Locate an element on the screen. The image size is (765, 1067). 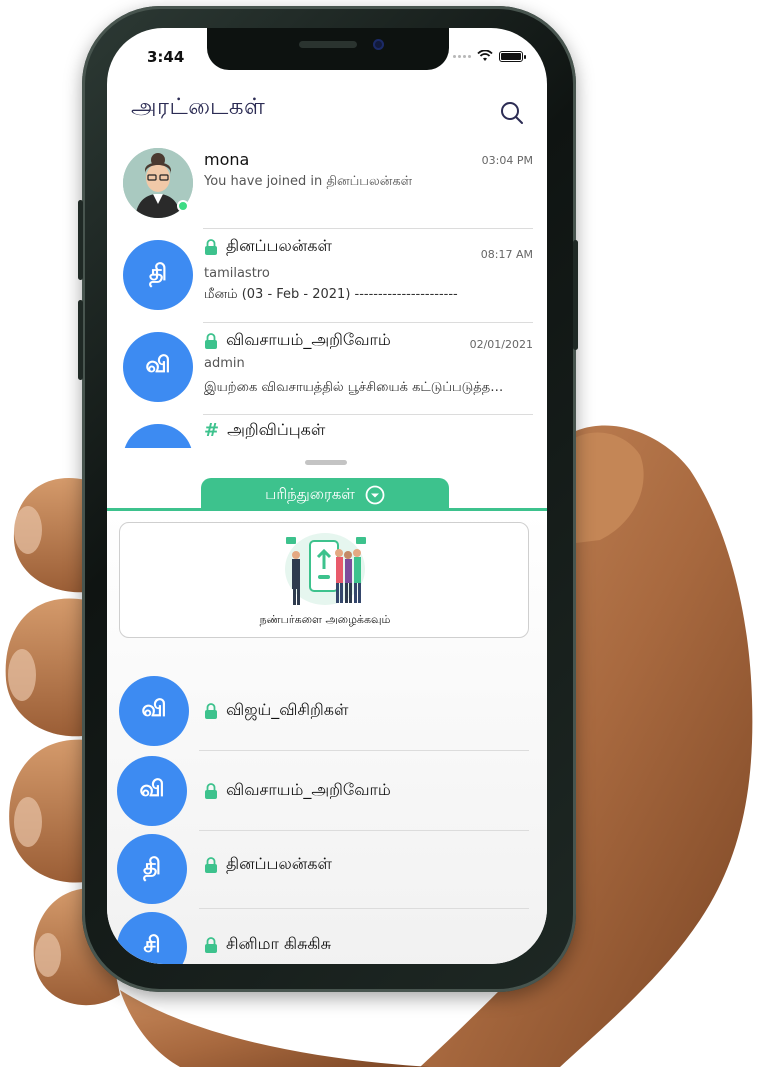
sheet-drag-handle is located at coordinates (326, 462).